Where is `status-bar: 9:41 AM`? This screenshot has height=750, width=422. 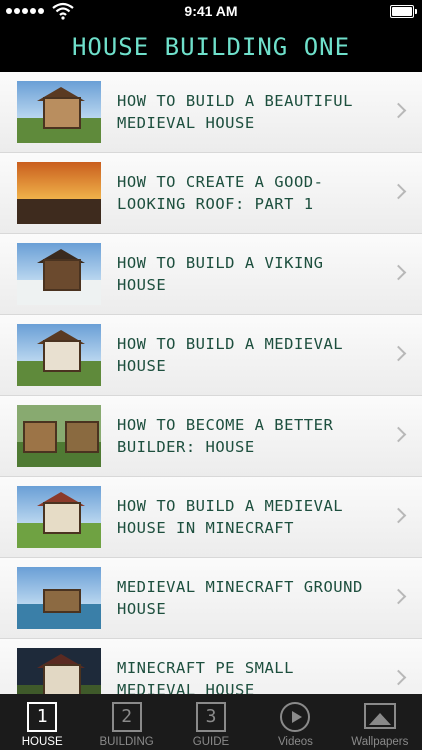 status-bar: 9:41 AM is located at coordinates (211, 11).